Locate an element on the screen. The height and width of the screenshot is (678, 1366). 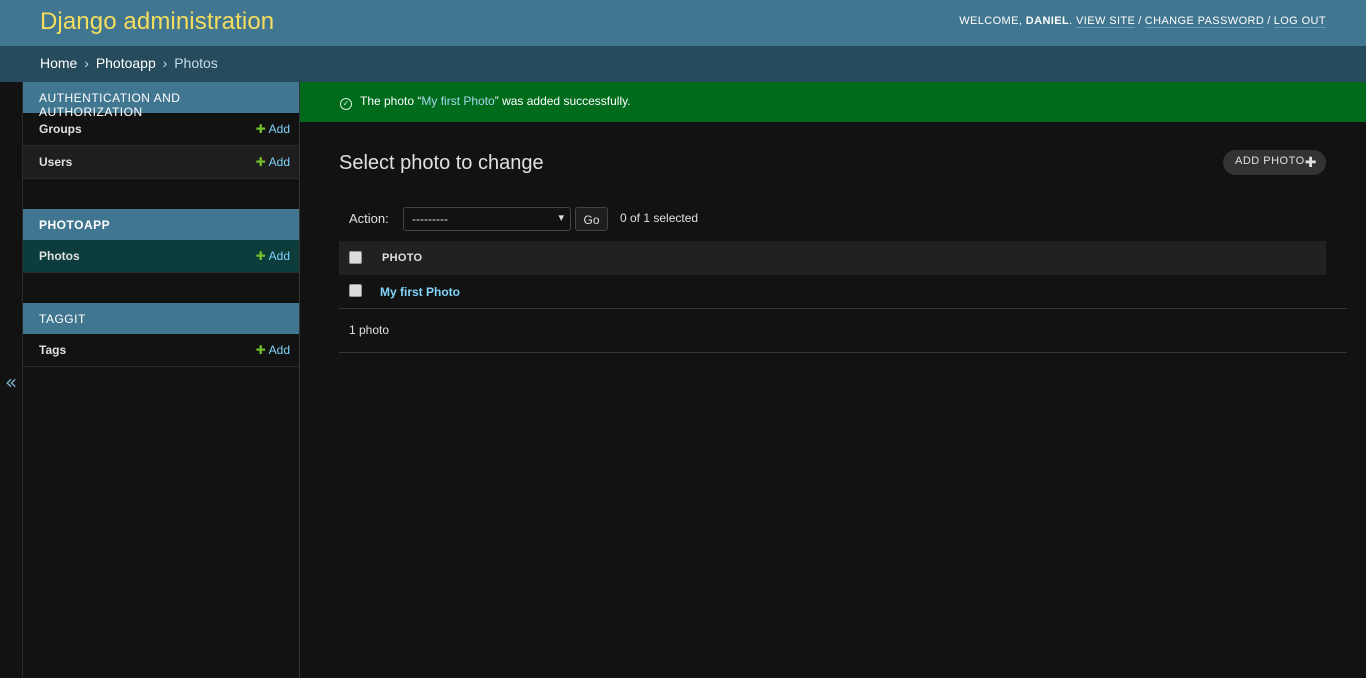
view-site-link: View site is located at coordinates (1106, 21).